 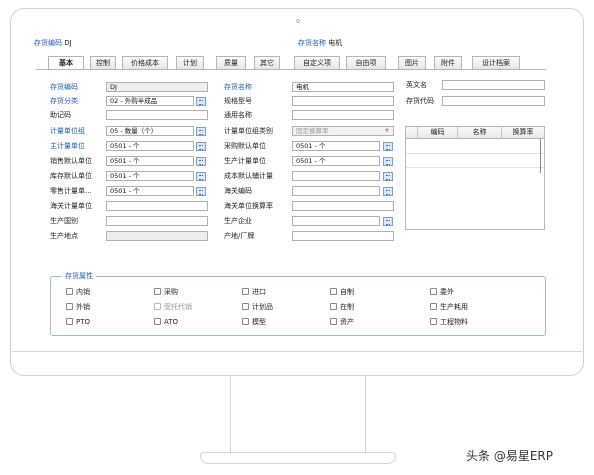 What do you see at coordinates (449, 307) in the screenshot?
I see `checkbox-production-consumption: 生产耗用` at bounding box center [449, 307].